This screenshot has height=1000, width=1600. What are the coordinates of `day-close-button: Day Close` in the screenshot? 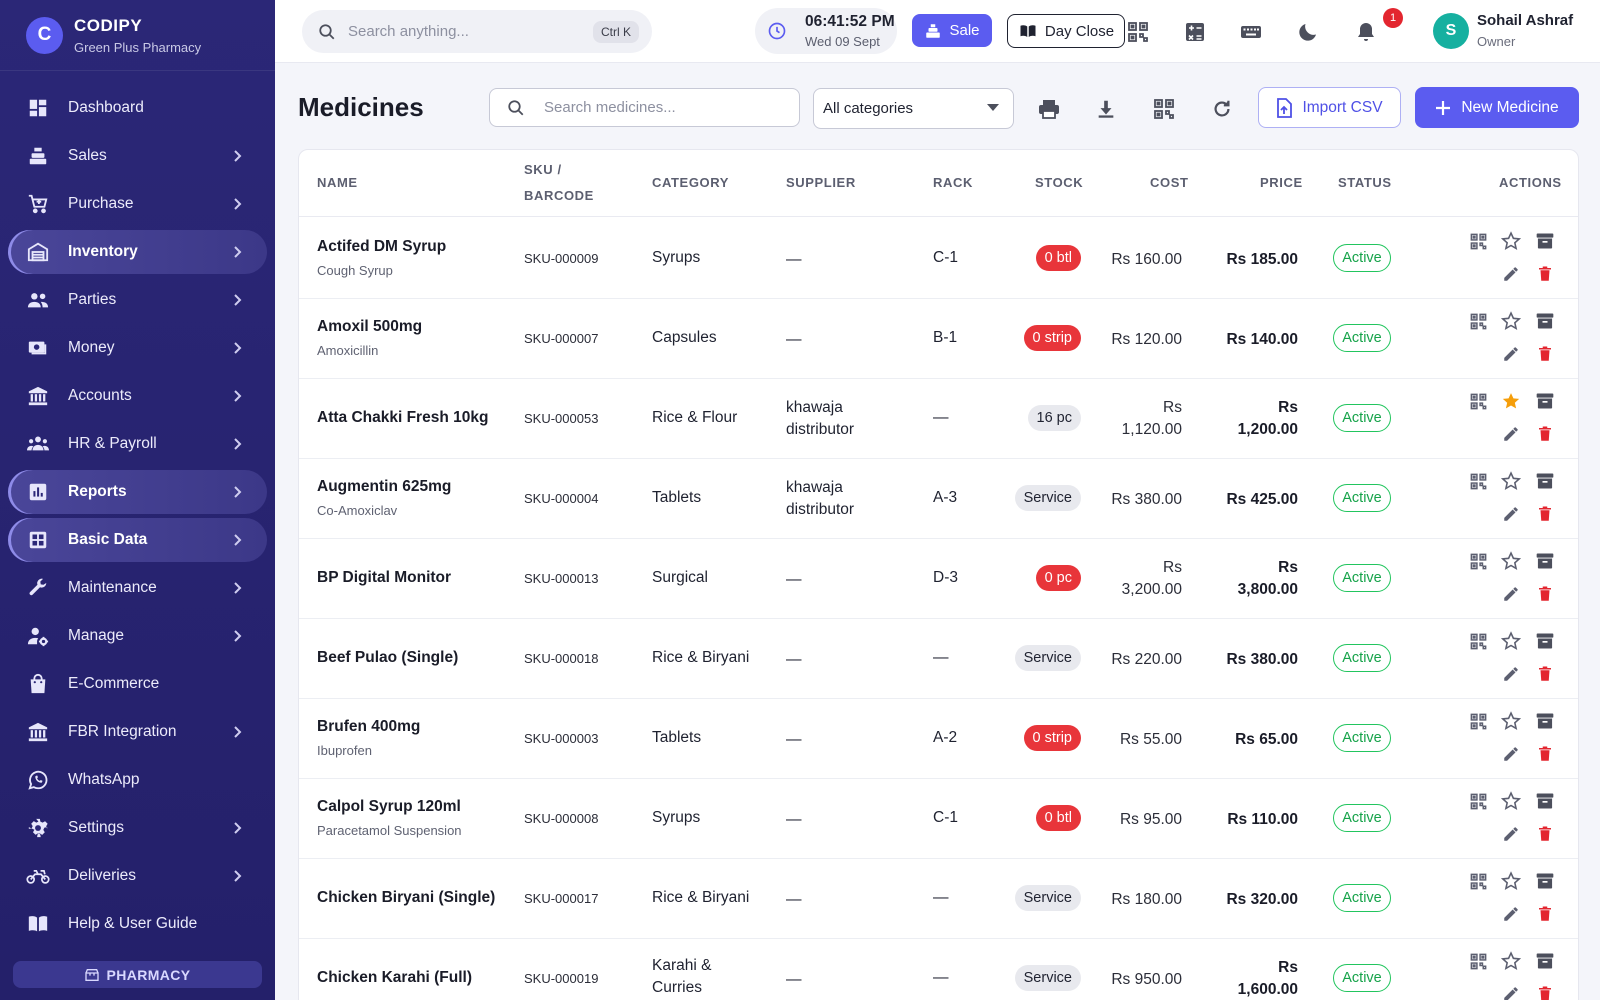 It's located at (1066, 31).